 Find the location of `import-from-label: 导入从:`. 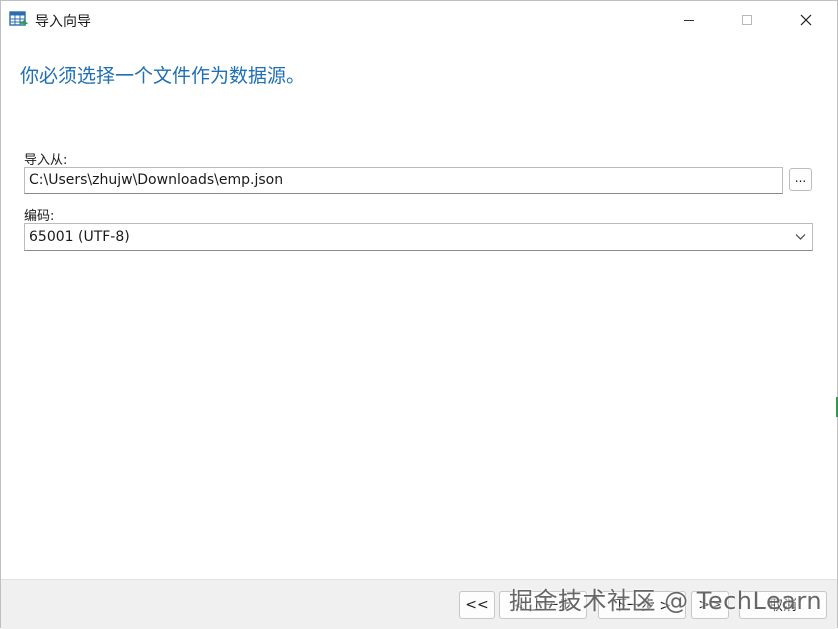

import-from-label: 导入从: is located at coordinates (46, 160).